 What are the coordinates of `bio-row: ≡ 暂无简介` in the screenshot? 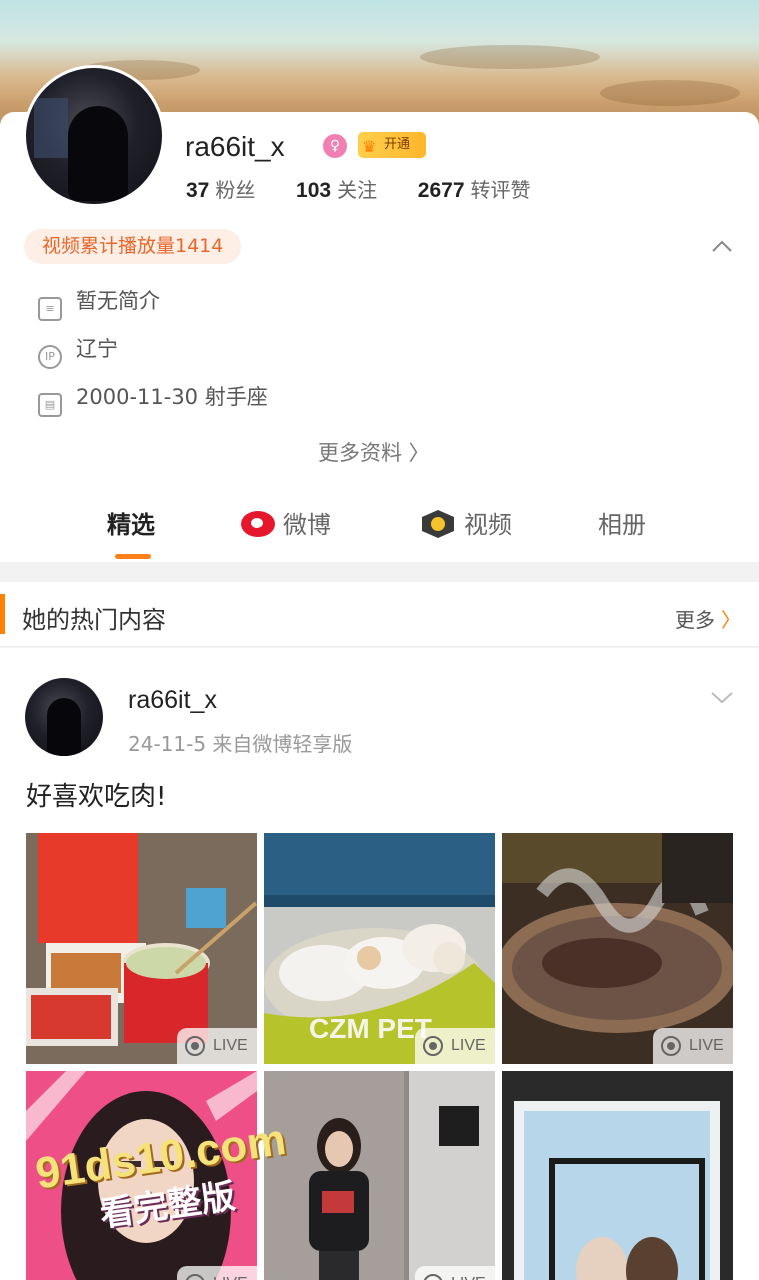 It's located at (99, 303).